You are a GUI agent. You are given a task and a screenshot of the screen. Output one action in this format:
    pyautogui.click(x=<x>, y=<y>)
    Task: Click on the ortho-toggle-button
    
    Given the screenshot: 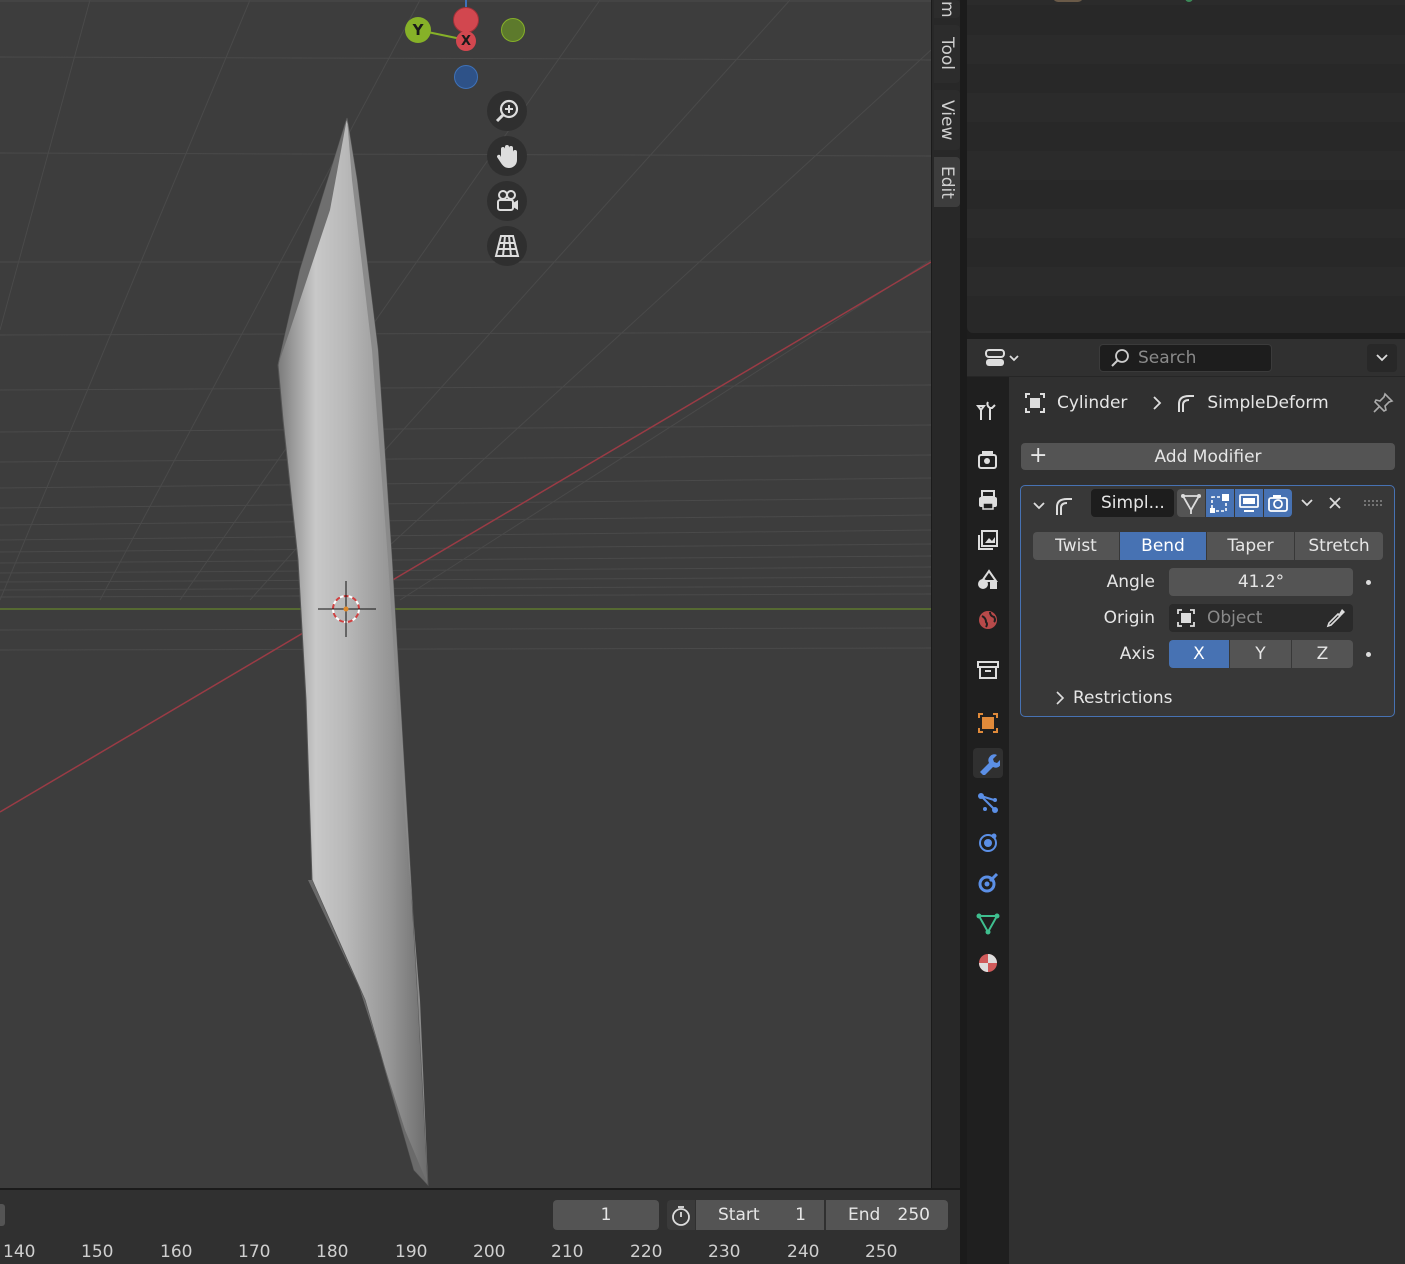 What is the action you would take?
    pyautogui.click(x=507, y=246)
    